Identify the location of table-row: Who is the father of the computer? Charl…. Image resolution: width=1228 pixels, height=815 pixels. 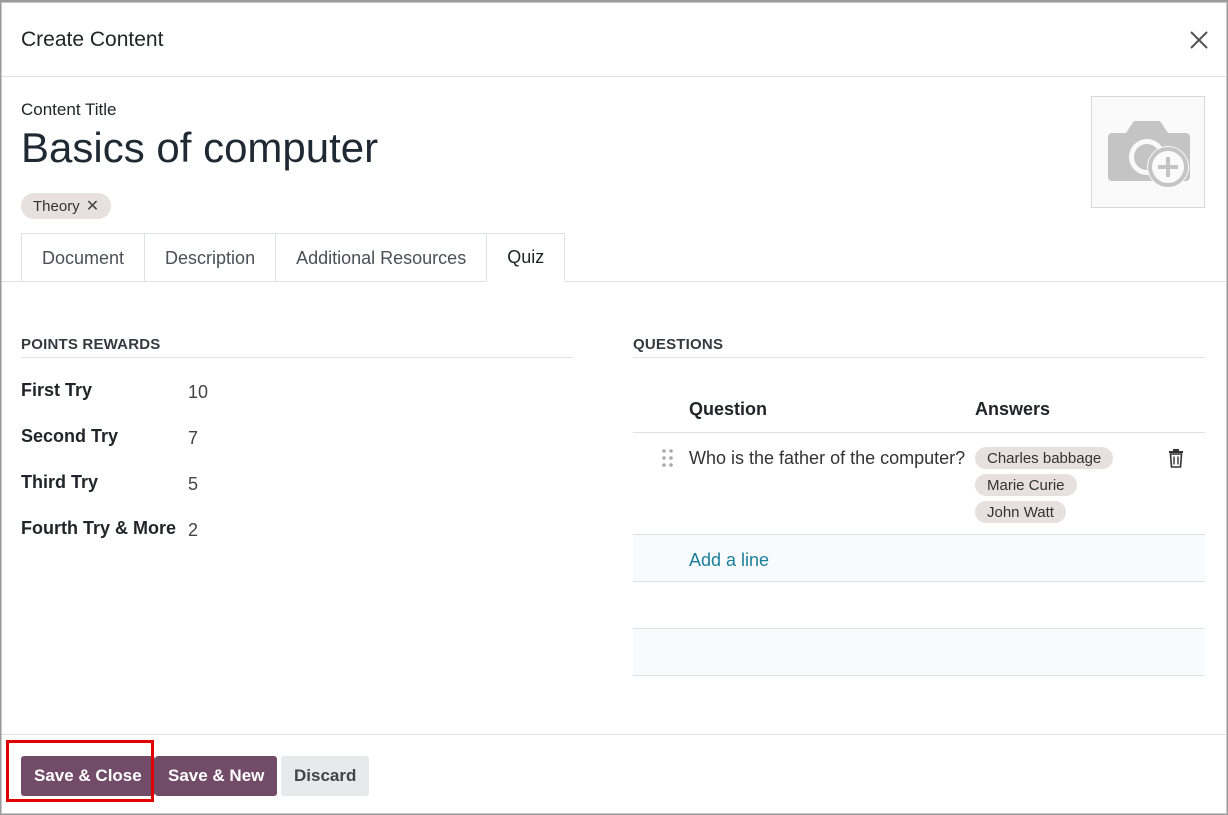
(919, 484).